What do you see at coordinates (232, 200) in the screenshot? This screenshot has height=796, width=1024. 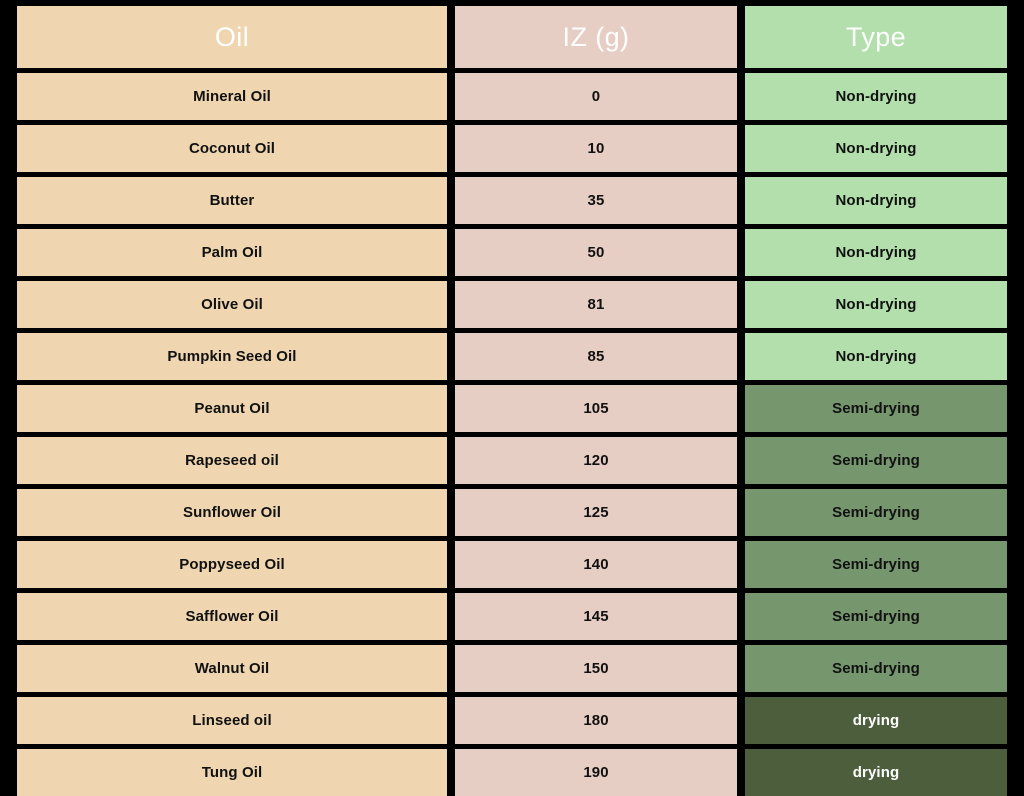 I see `cell-oil-name: Butter` at bounding box center [232, 200].